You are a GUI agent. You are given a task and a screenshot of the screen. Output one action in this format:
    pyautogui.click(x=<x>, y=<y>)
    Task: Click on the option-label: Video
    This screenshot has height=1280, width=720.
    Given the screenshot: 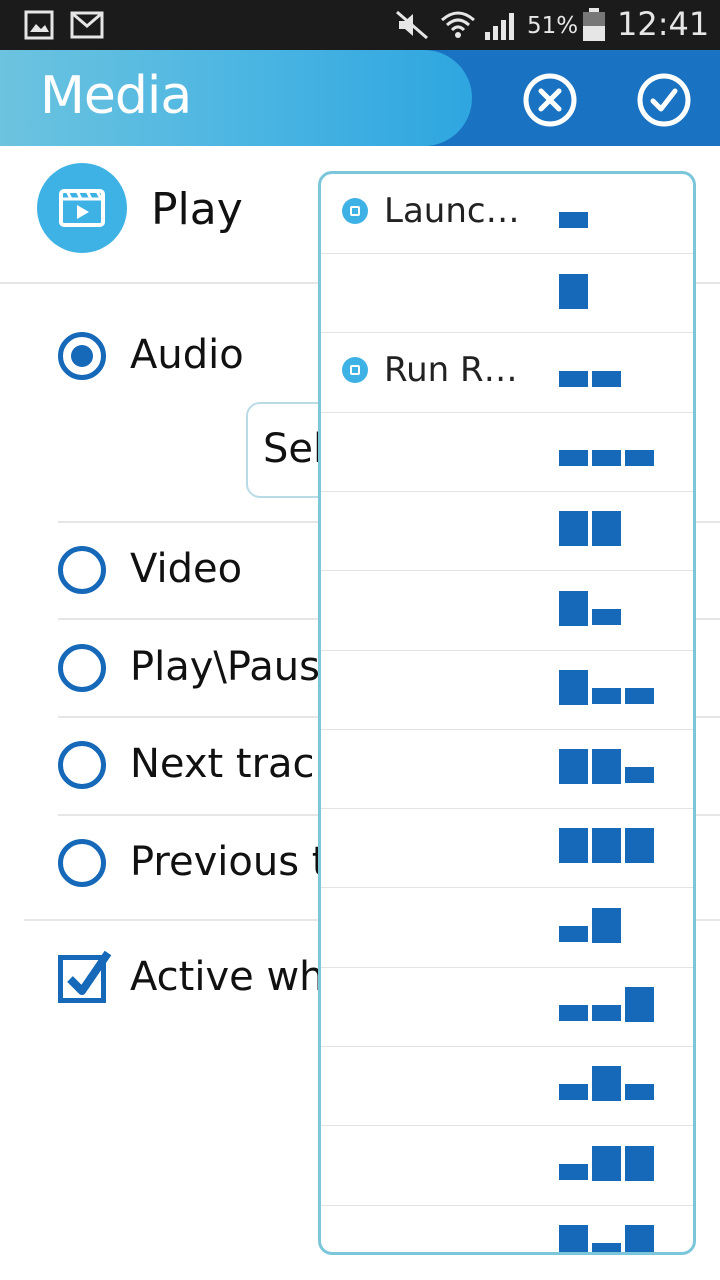 What is the action you would take?
    pyautogui.click(x=186, y=569)
    